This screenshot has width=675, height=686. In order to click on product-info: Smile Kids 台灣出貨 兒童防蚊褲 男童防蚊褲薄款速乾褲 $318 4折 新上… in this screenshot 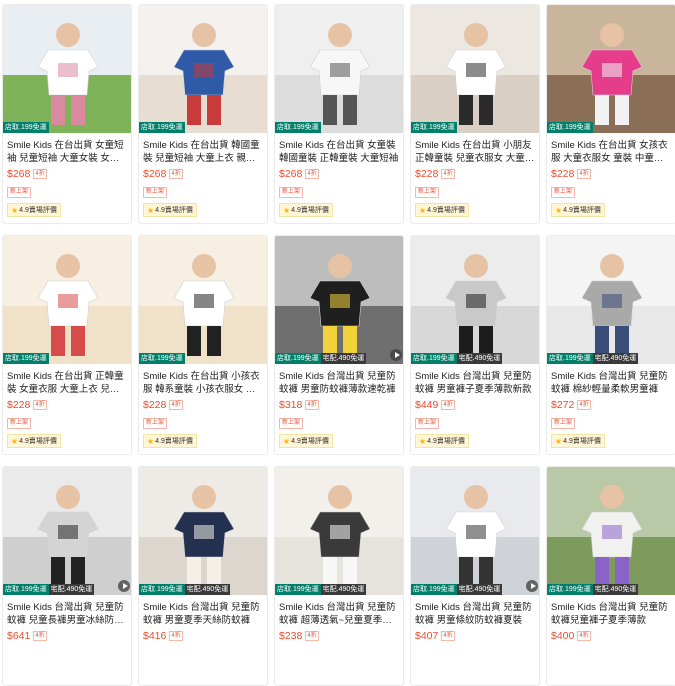, I will do `click(339, 406)`.